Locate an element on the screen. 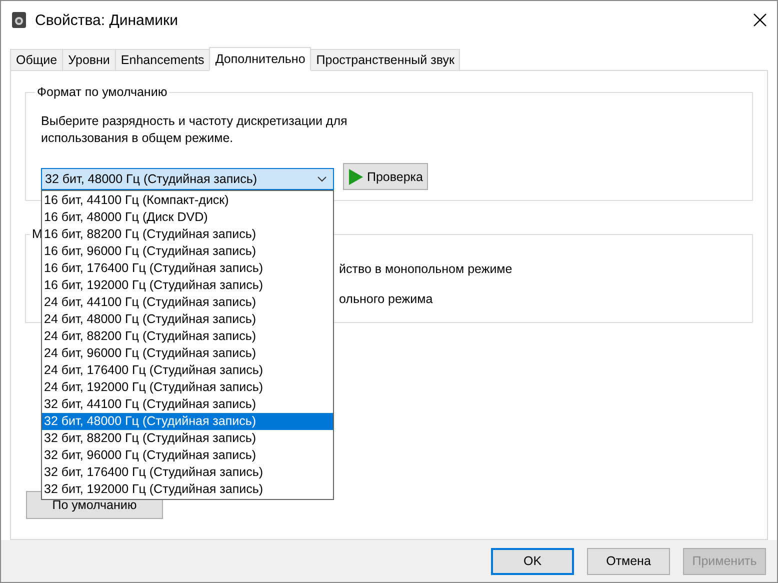 This screenshot has width=778, height=583. speaker-icon is located at coordinates (19, 20).